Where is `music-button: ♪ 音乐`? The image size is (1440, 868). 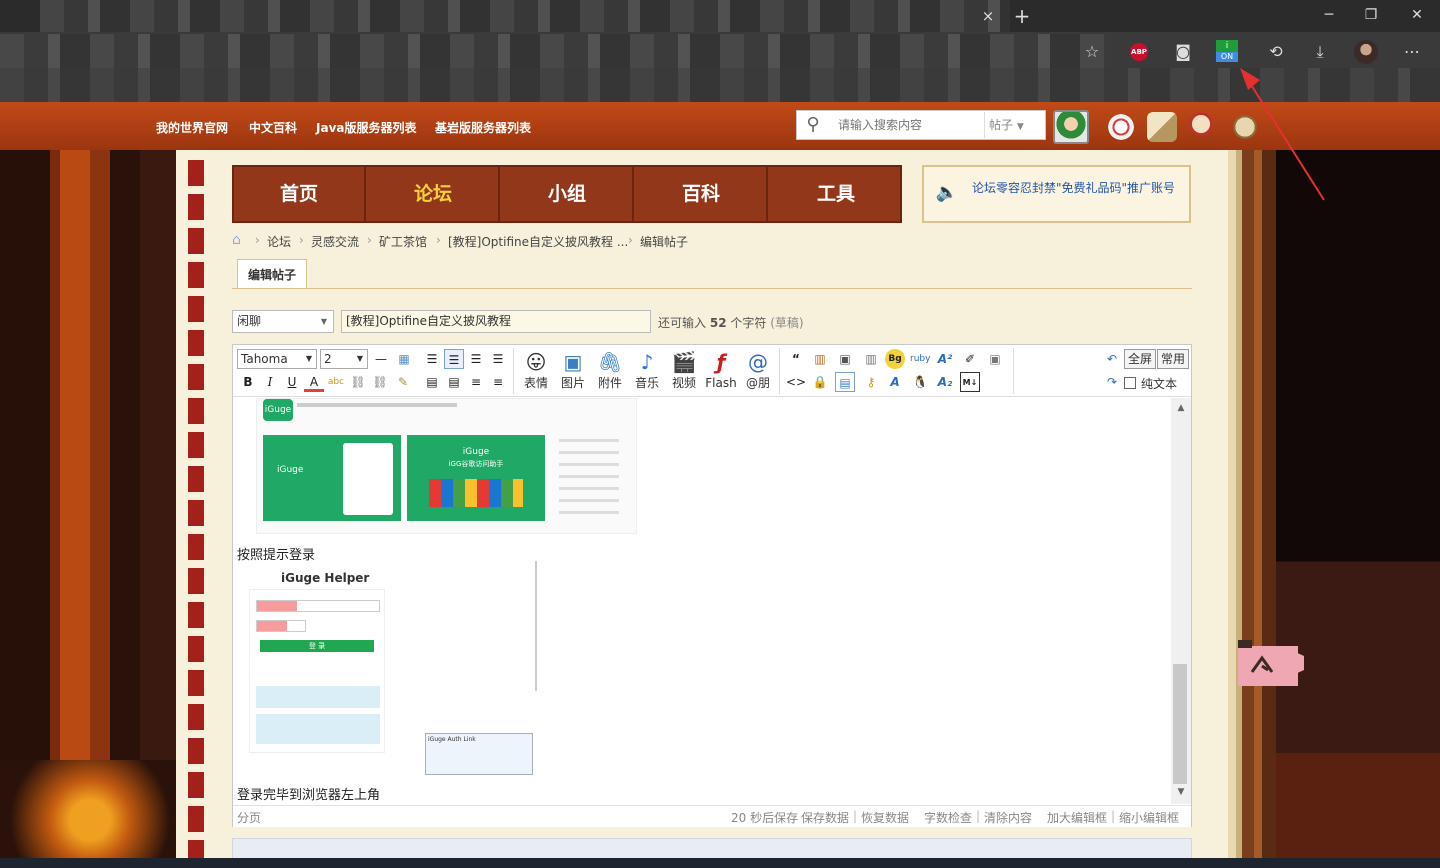
music-button: ♪ 音乐 is located at coordinates (647, 371).